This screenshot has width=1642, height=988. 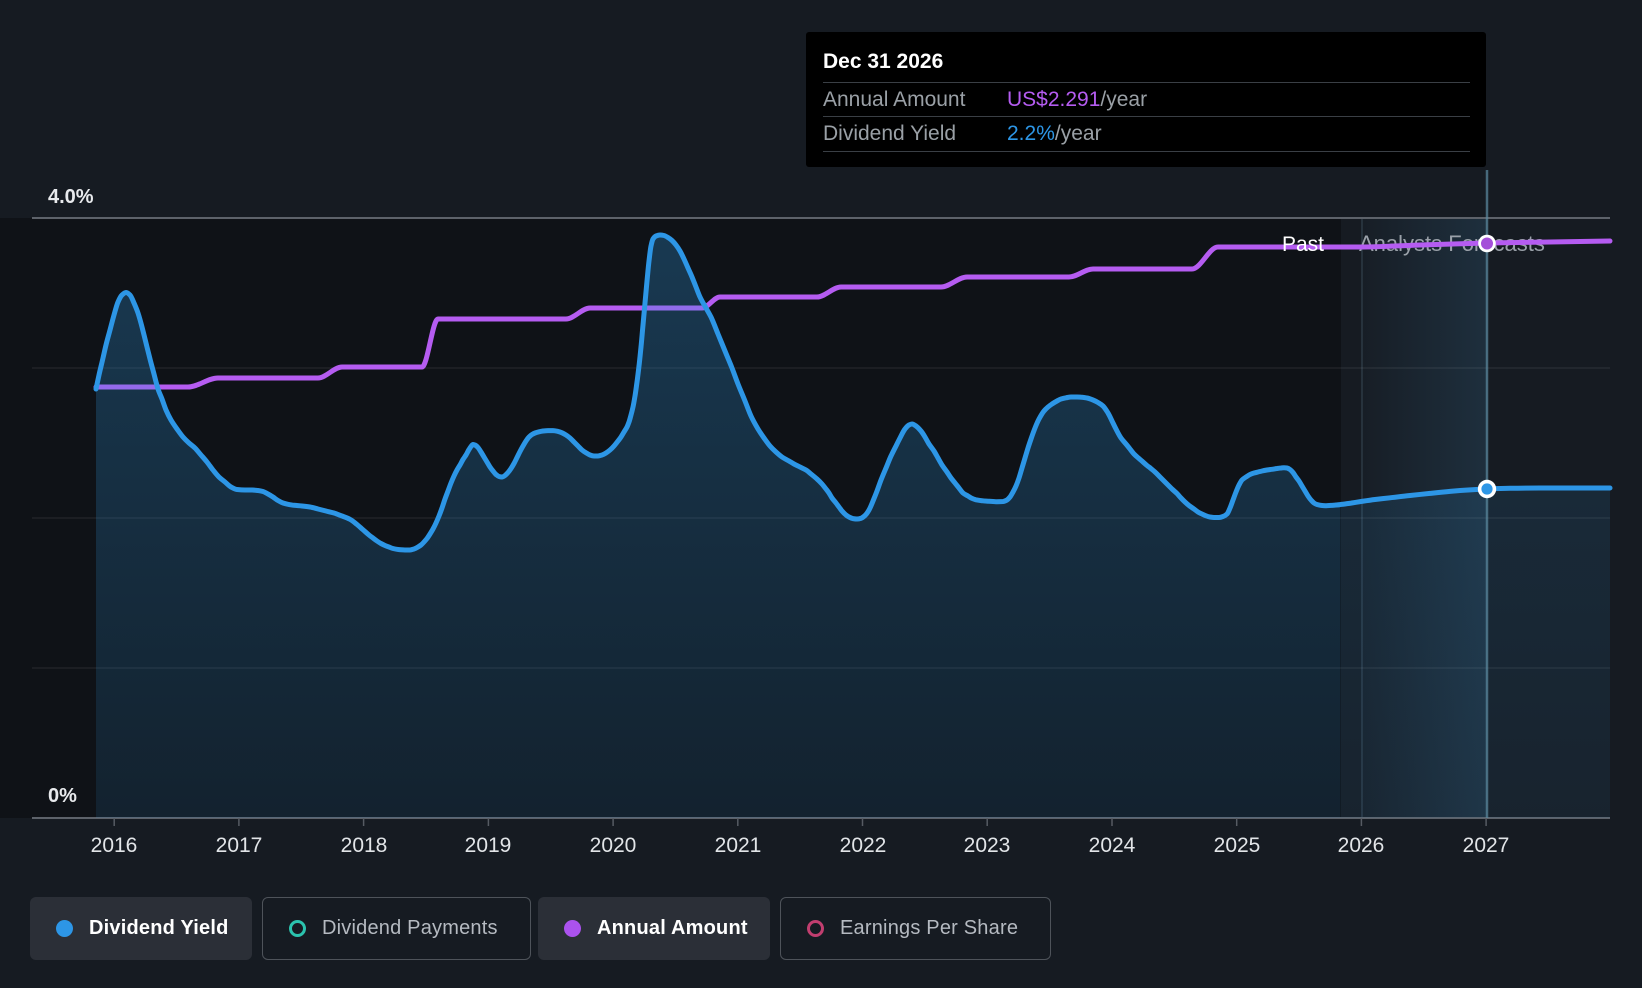 I want to click on svg-text: 0%, so click(x=62, y=796).